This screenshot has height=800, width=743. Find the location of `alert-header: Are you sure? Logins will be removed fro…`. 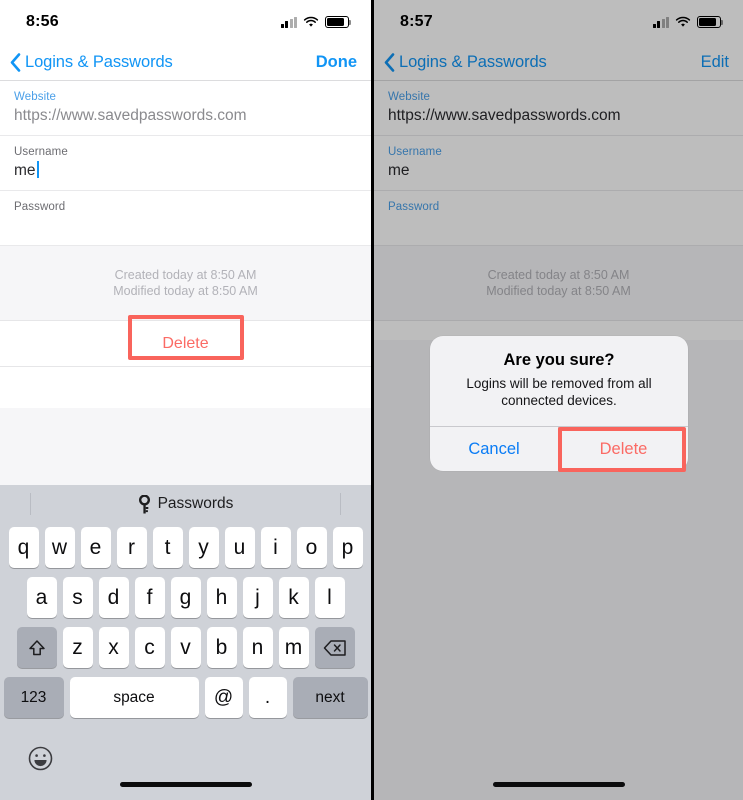

alert-header: Are you sure? Logins will be removed fro… is located at coordinates (559, 381).